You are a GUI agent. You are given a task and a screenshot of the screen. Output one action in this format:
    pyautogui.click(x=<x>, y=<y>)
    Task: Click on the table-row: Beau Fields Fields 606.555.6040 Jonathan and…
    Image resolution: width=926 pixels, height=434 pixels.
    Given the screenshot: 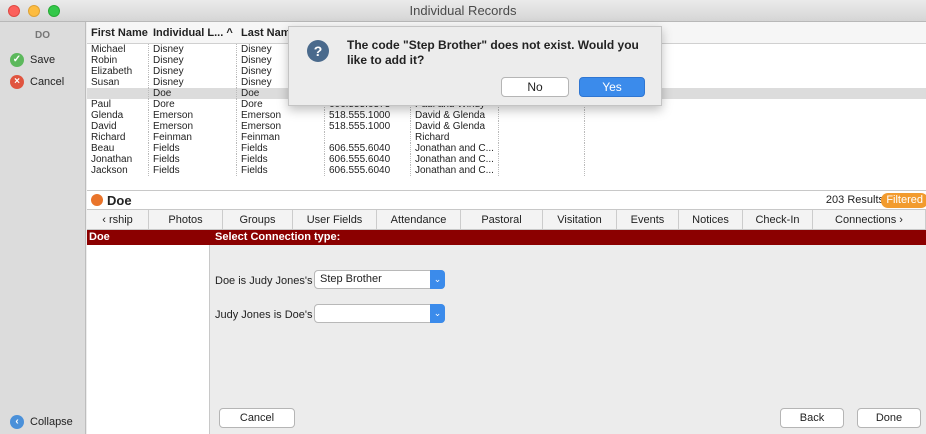 What is the action you would take?
    pyautogui.click(x=506, y=148)
    